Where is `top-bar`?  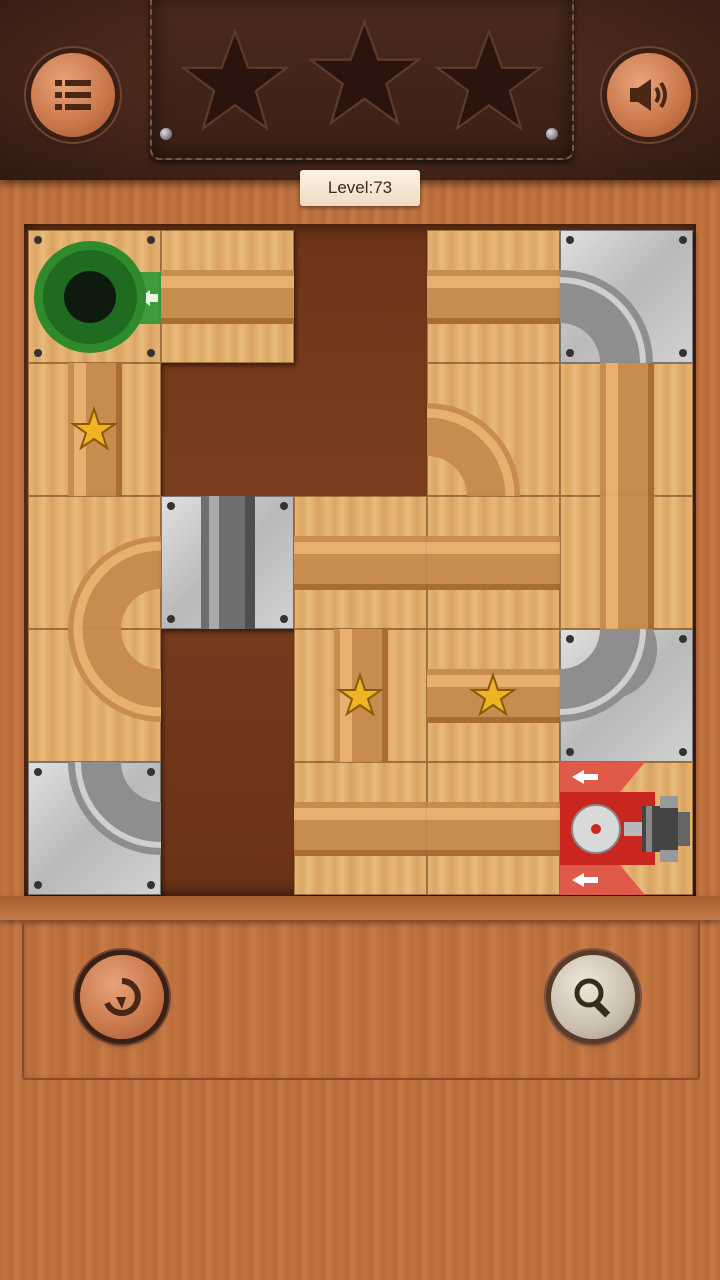
top-bar is located at coordinates (360, 90).